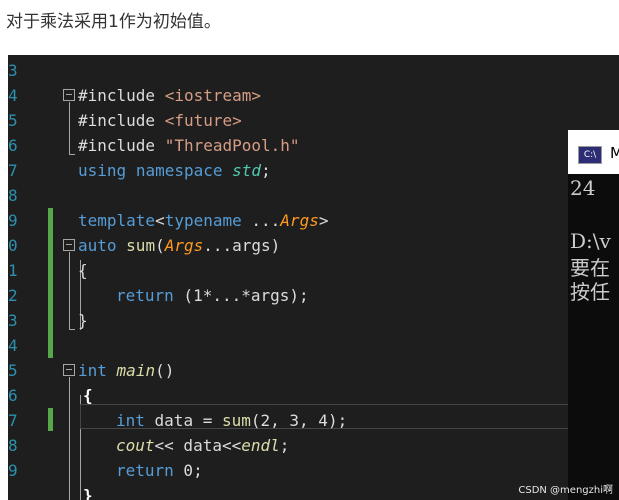  I want to click on parameter-list: ...args), so click(242, 245).